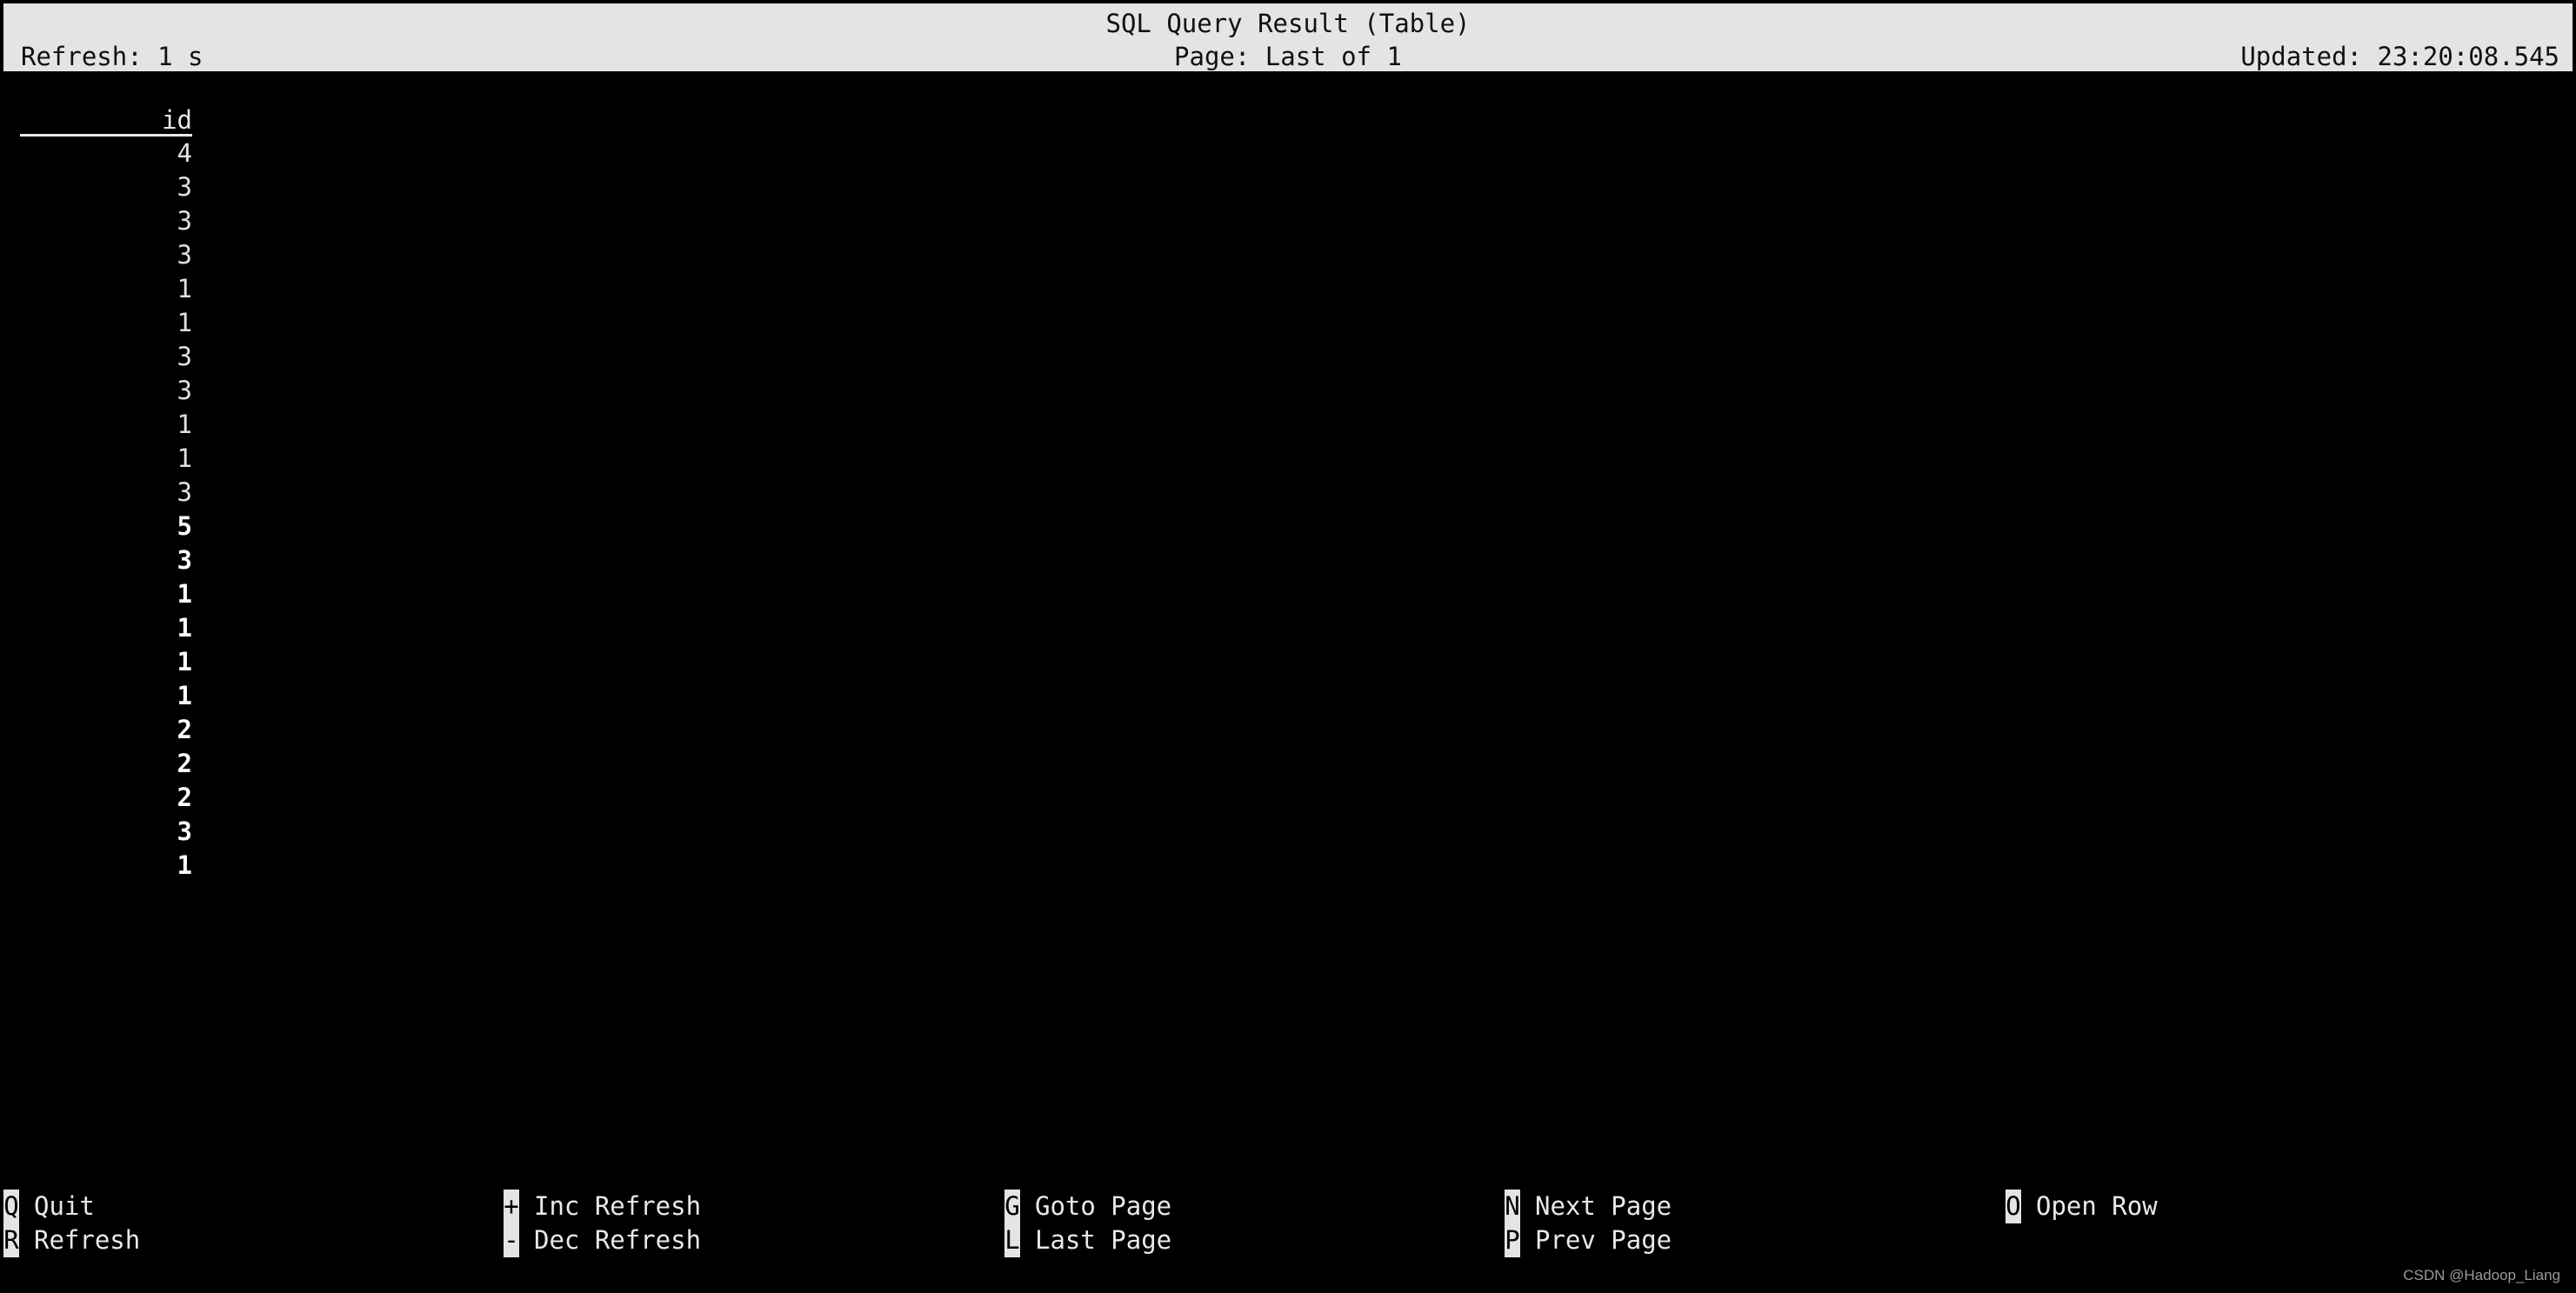 This screenshot has width=2576, height=1293. Describe the element at coordinates (2481, 1275) in the screenshot. I see `watermark: CSDN @Hadoop_Liang` at that location.